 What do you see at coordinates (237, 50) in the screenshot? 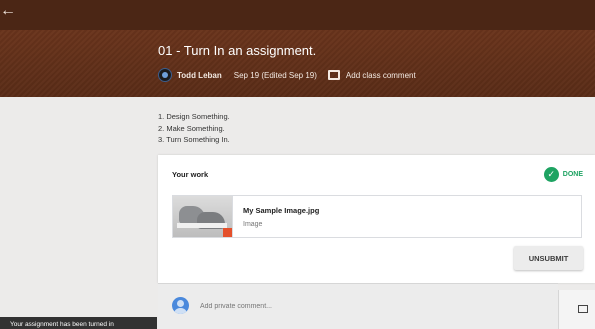
I see `assignment-title: 01 - Turn In an assignment.` at bounding box center [237, 50].